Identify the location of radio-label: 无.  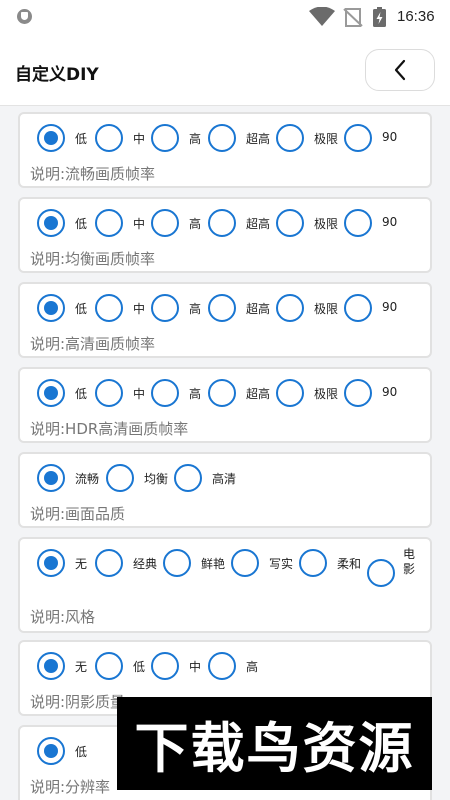
(81, 564).